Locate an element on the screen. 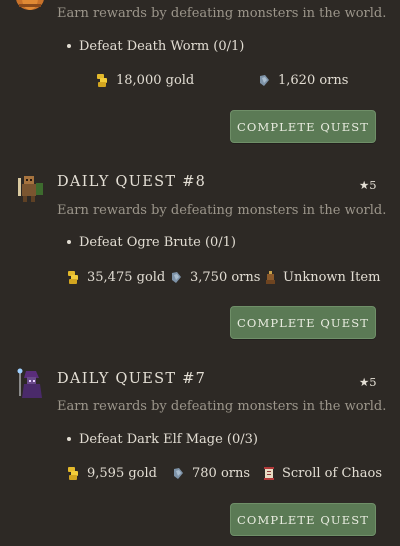 Image resolution: width=400 pixels, height=546 pixels. reward-orns: 3,750 orns is located at coordinates (215, 277).